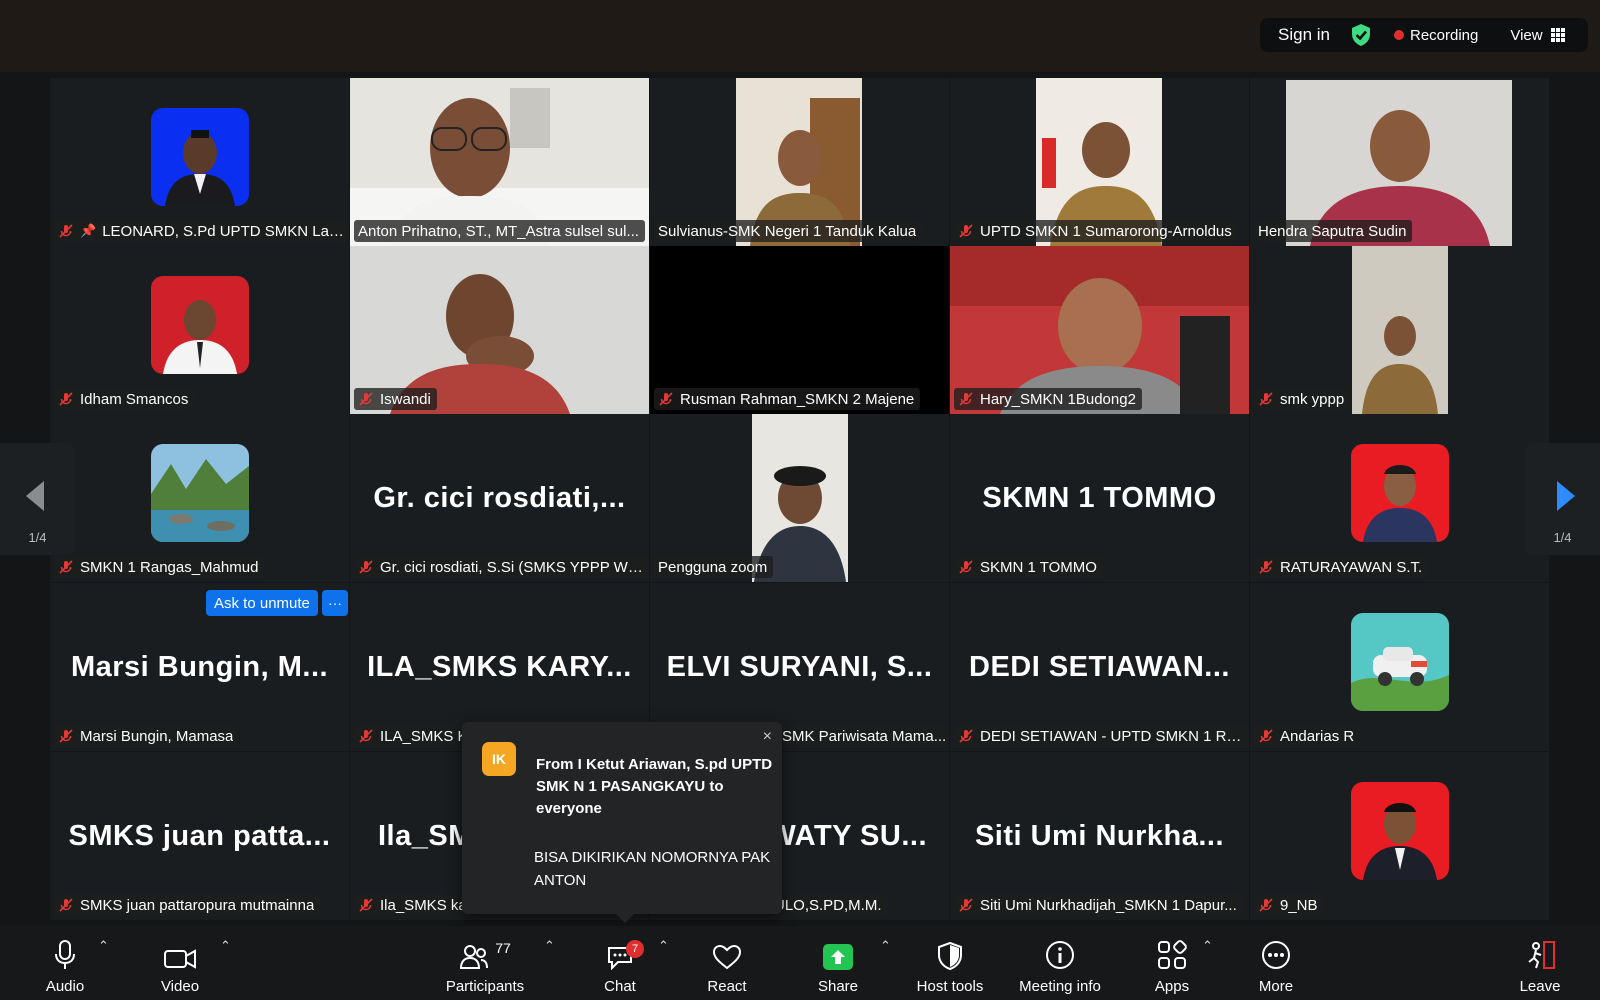  I want to click on participant-name-bar: RATURAYAWAN S.T., so click(1341, 567).